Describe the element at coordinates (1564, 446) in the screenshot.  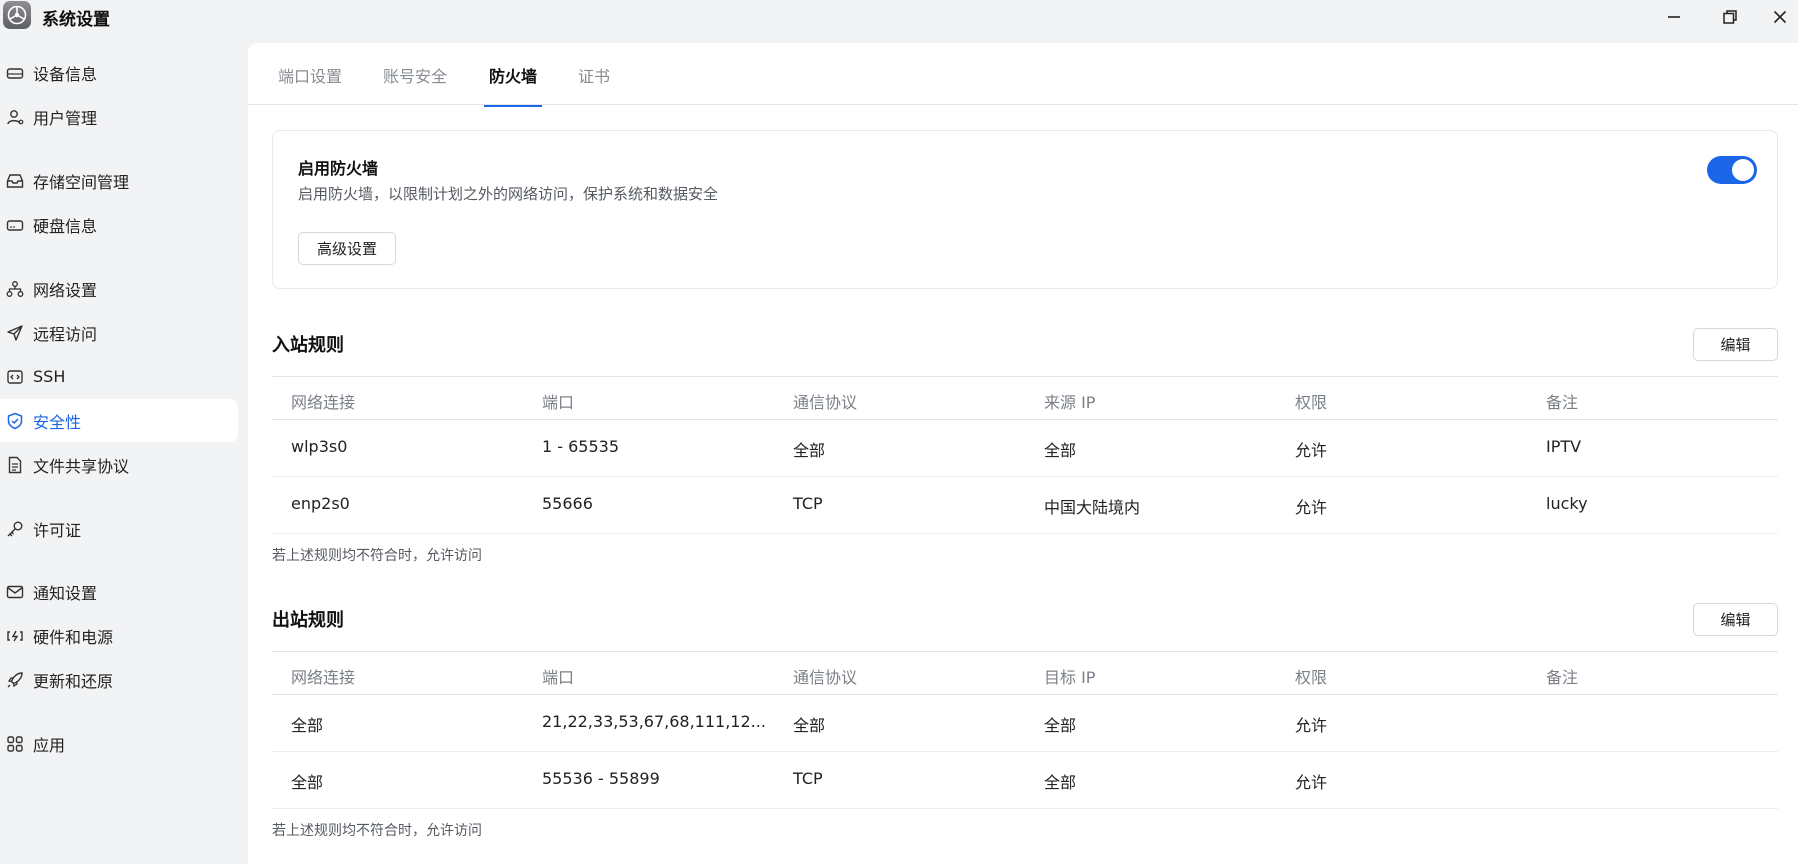
I see `table-cell: IPTV` at that location.